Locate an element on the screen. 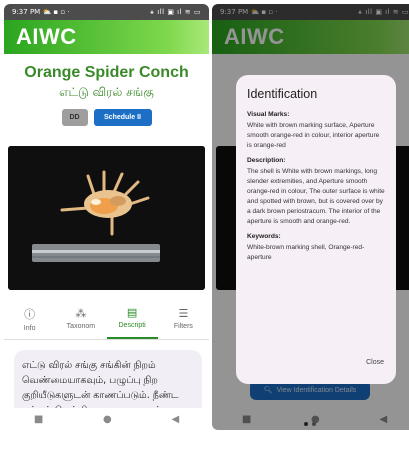 This screenshot has height=453, width=409. schedule-badge: Schedule II is located at coordinates (122, 117).